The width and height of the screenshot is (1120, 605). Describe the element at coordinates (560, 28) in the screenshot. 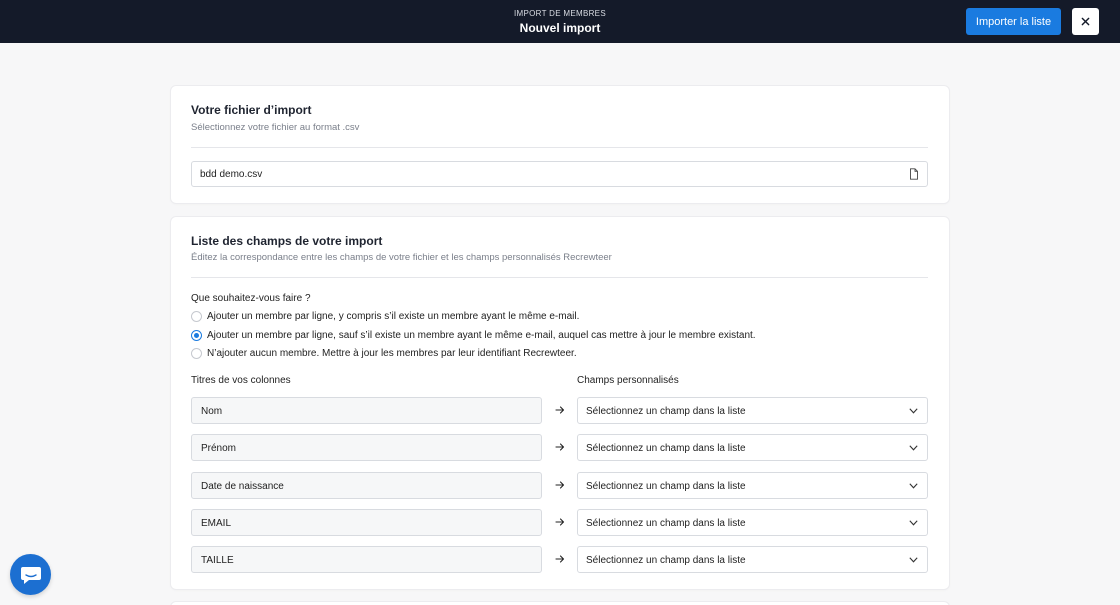

I see `page-title: Nouvel import` at that location.